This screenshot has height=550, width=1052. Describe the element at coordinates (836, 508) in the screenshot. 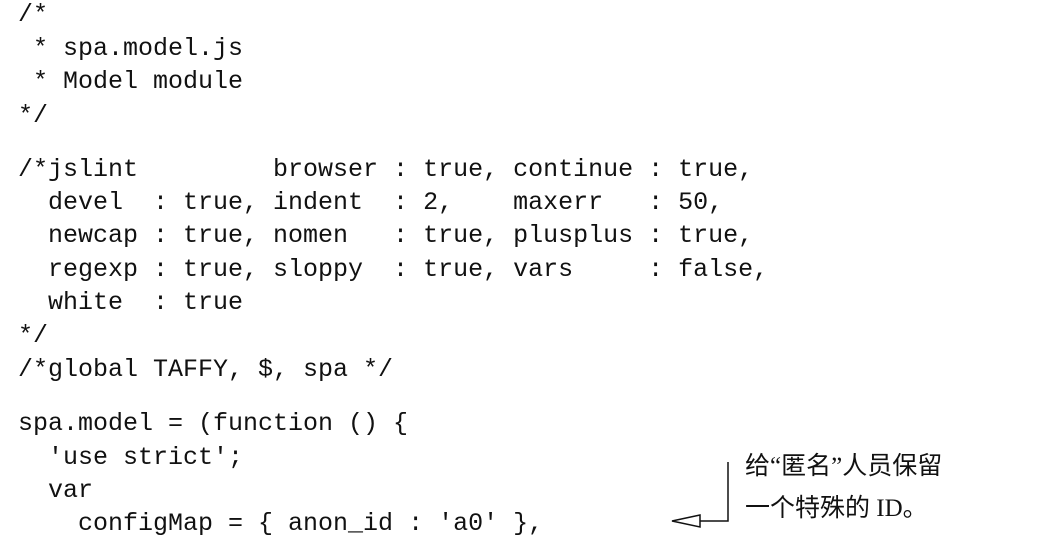

I see `annotation-line-2: 一个特殊的 ID。` at that location.